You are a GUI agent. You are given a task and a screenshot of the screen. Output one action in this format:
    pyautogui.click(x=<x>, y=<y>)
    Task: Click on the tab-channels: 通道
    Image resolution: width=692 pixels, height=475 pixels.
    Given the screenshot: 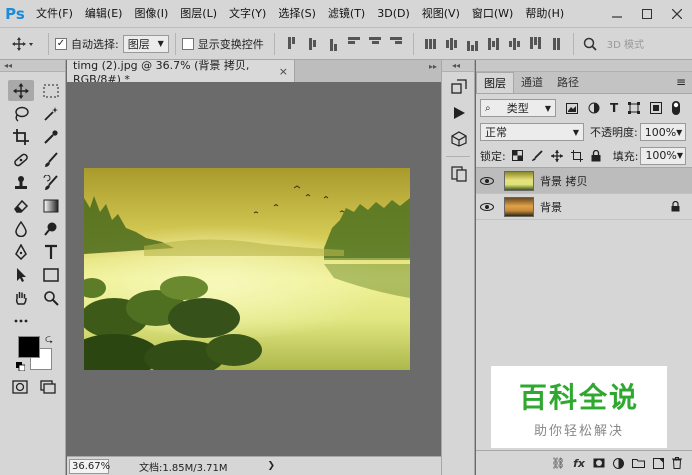 What is the action you would take?
    pyautogui.click(x=532, y=82)
    